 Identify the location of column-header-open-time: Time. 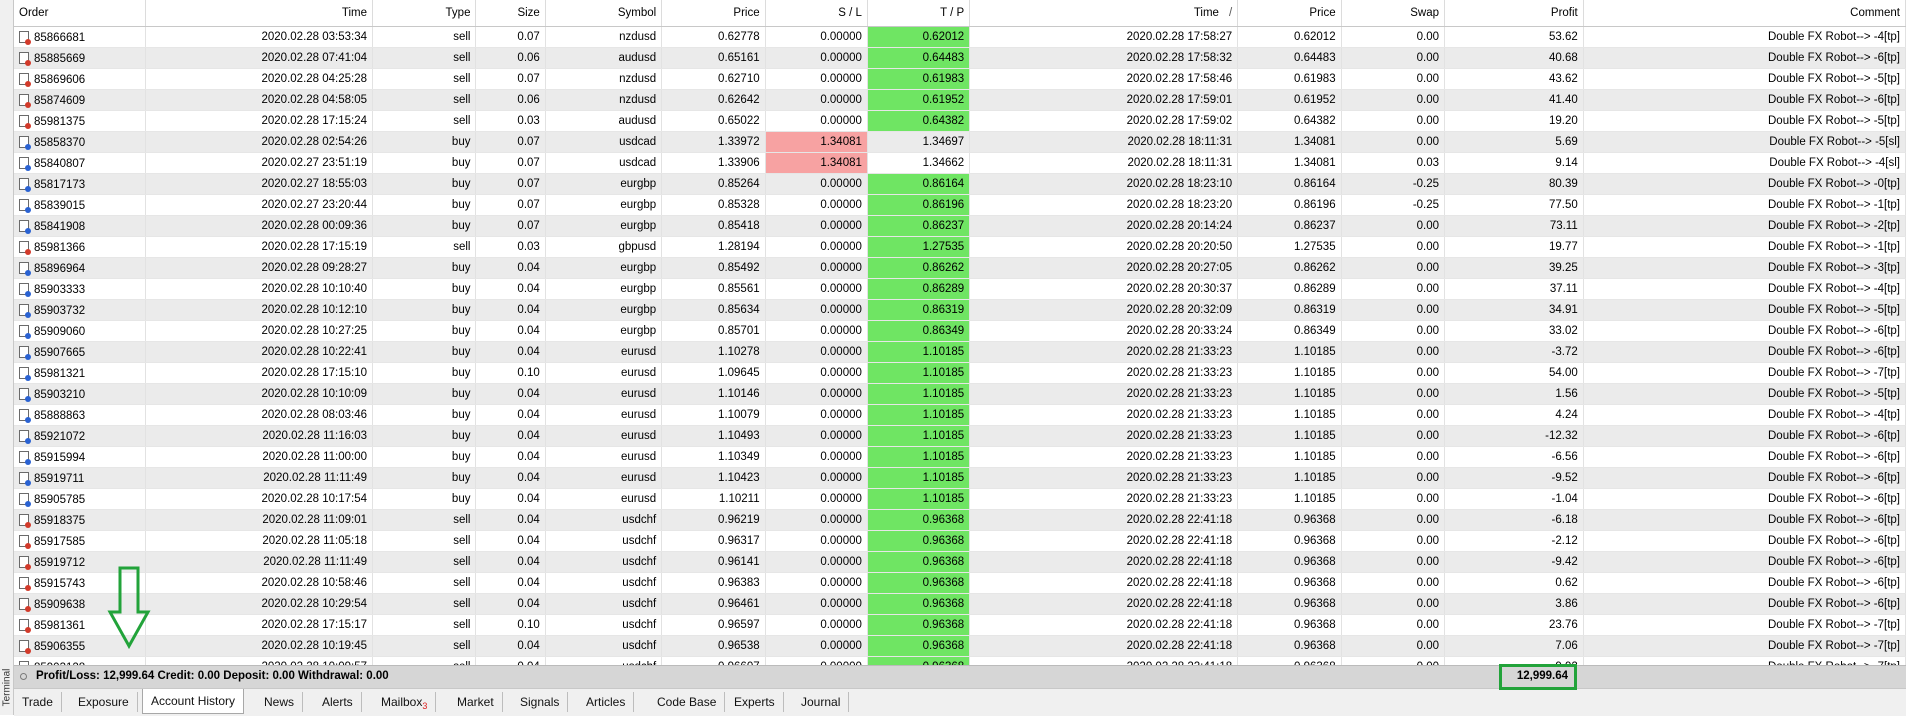
(259, 13).